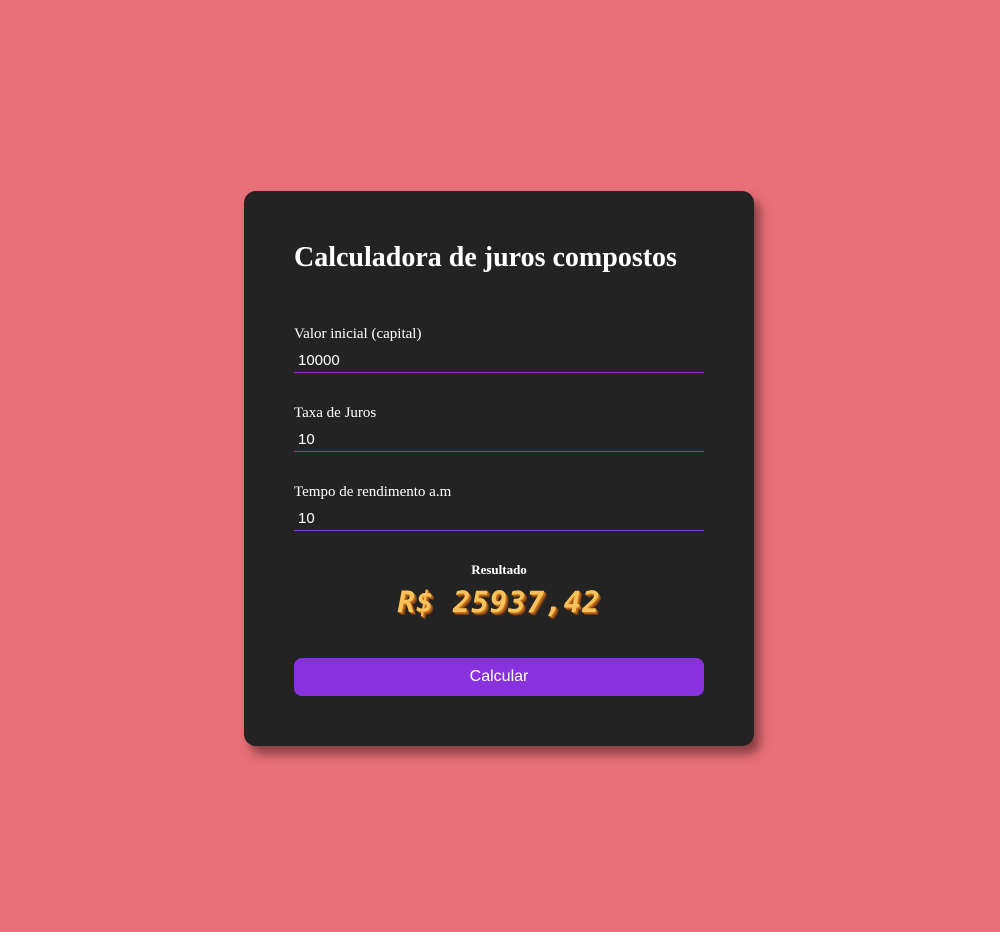 This screenshot has width=1000, height=932. What do you see at coordinates (499, 428) in the screenshot?
I see `interest-rate-field: Taxa de Juros` at bounding box center [499, 428].